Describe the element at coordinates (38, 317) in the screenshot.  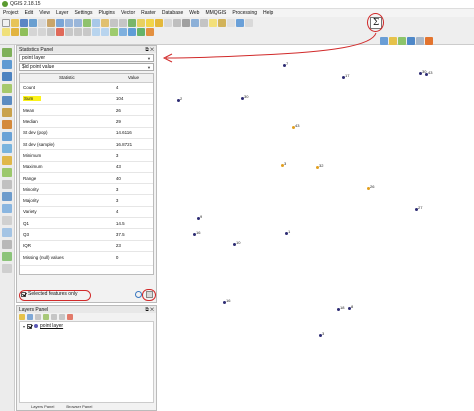
I see `manage-map-themes-icon` at that location.